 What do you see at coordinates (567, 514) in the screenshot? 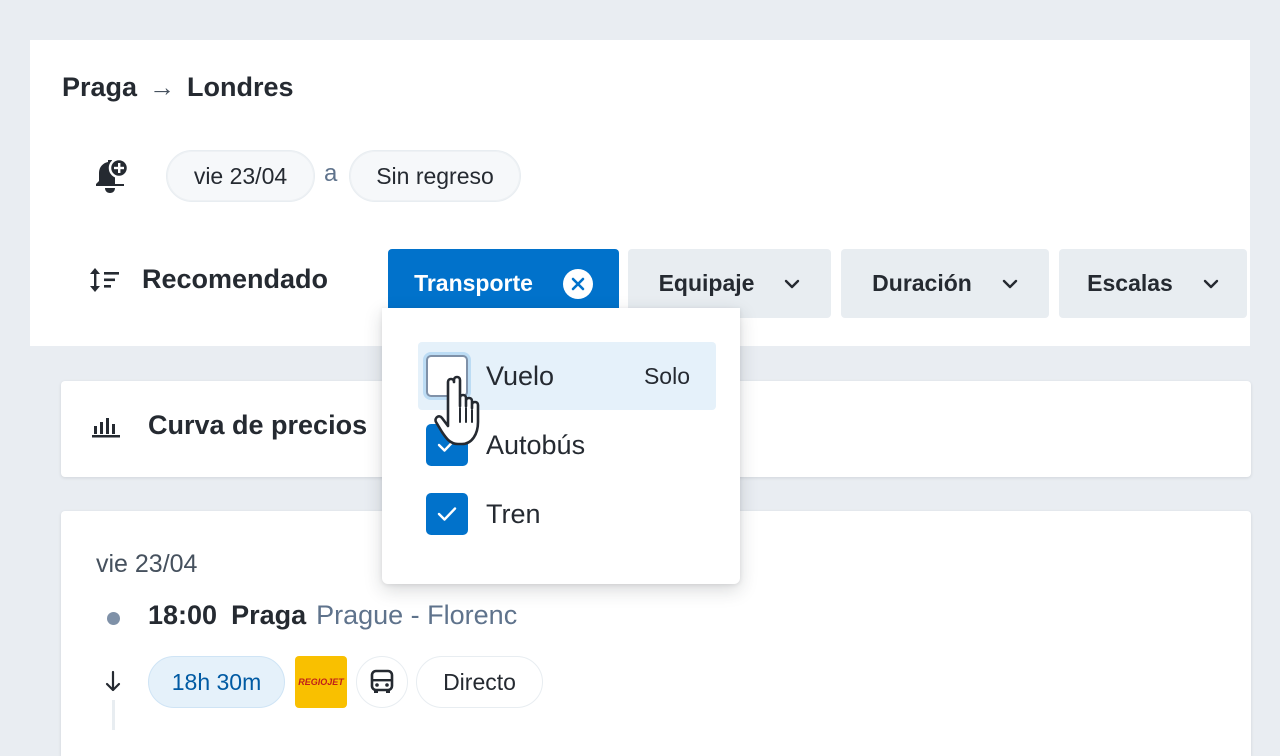
I see `option-train: Tren` at bounding box center [567, 514].